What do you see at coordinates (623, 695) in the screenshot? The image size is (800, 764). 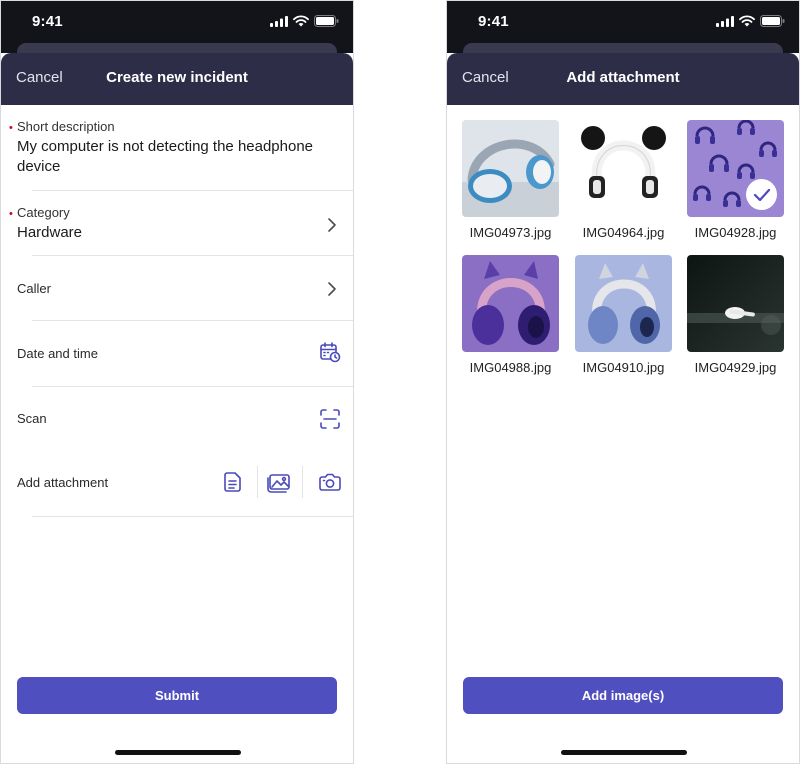 I see `add-images-button: Add image(s)` at bounding box center [623, 695].